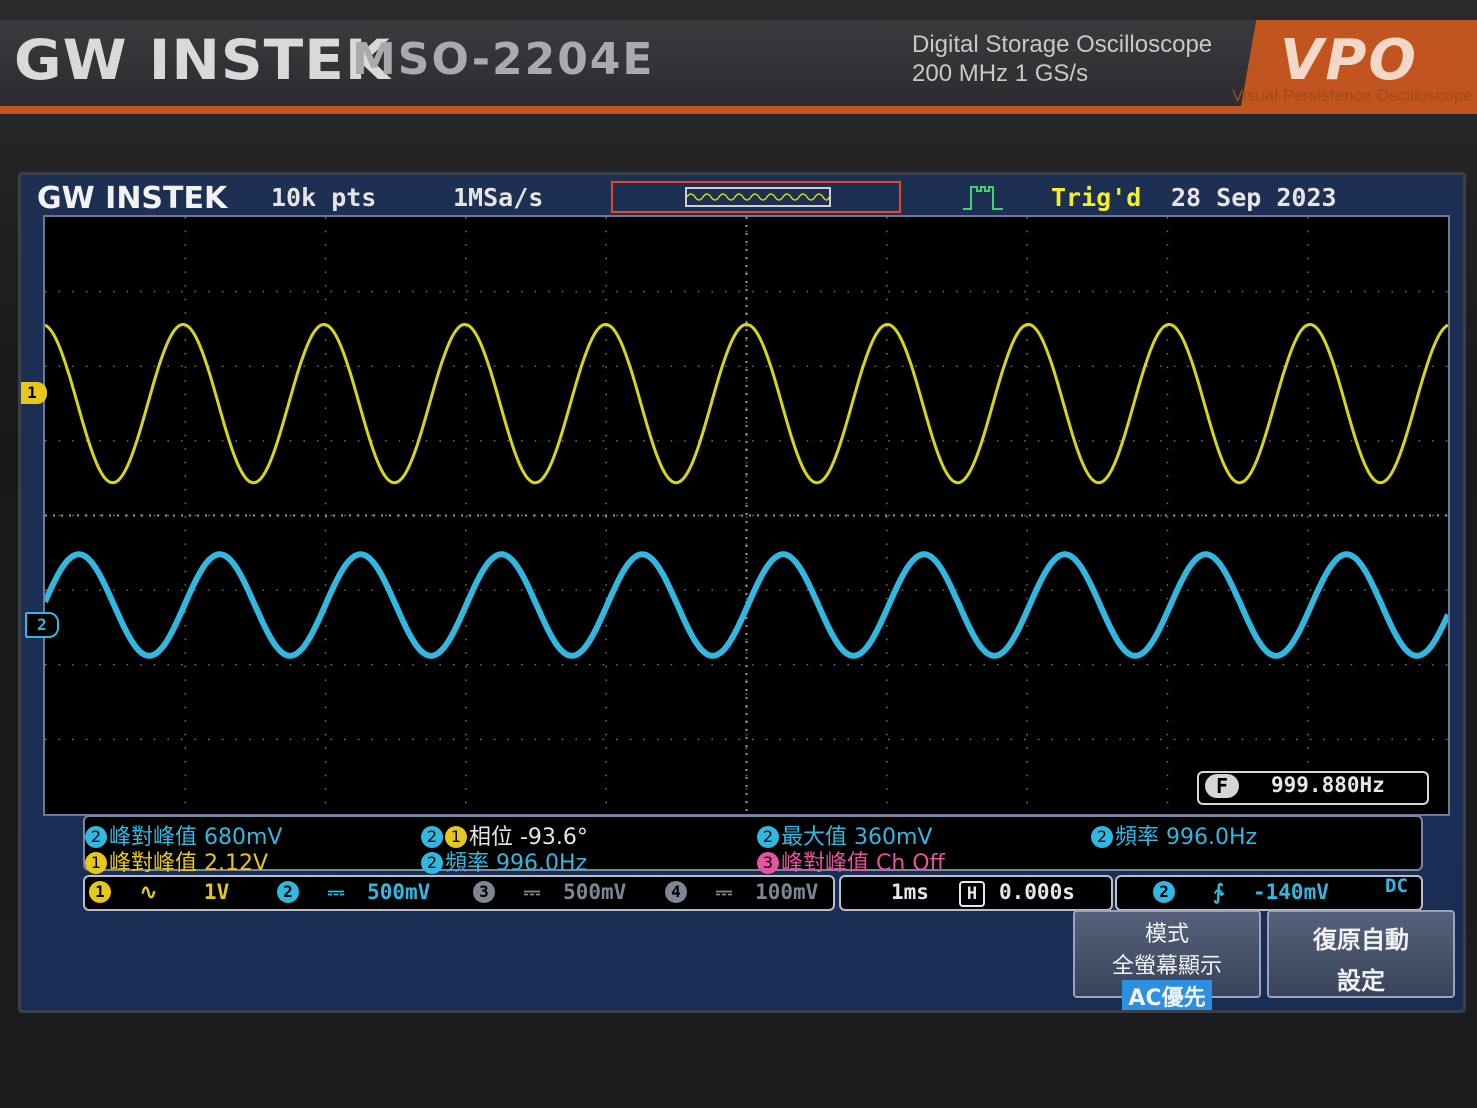  What do you see at coordinates (1328, 785) in the screenshot?
I see `trigger-frequency-value: 999.880Hz` at bounding box center [1328, 785].